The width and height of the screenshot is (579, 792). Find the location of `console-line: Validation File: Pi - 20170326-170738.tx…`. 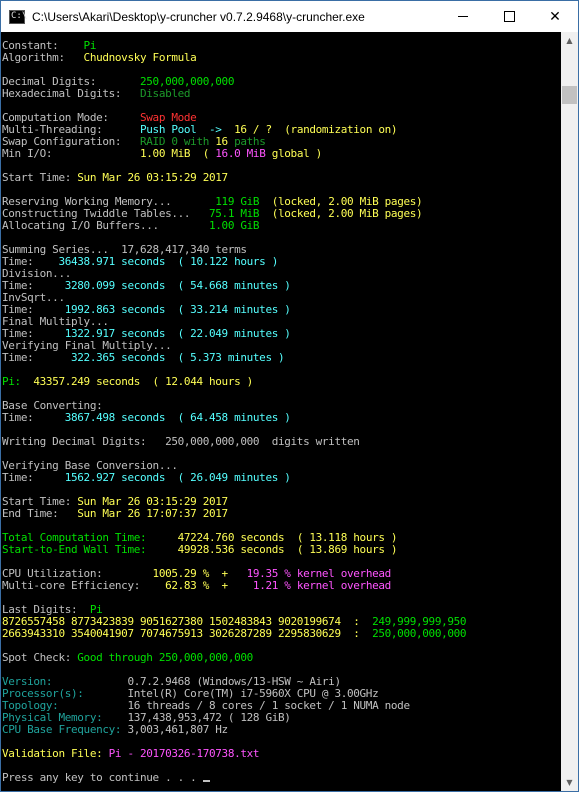

console-line: Validation File: Pi - 20170326-170738.tx… is located at coordinates (282, 754).